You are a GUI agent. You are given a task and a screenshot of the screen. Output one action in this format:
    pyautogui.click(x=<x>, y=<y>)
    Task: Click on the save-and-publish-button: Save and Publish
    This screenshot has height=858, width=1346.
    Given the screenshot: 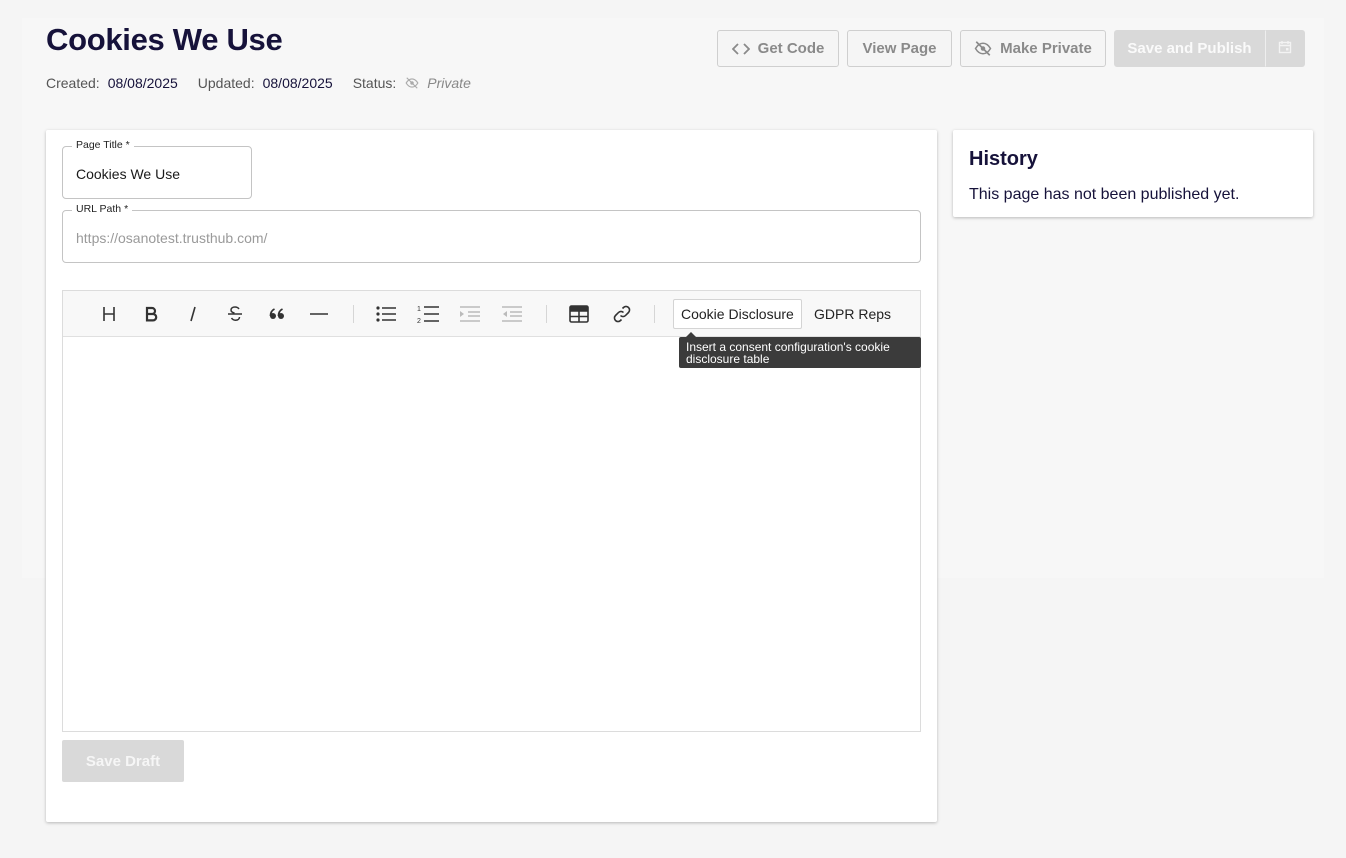 What is the action you would take?
    pyautogui.click(x=1189, y=48)
    